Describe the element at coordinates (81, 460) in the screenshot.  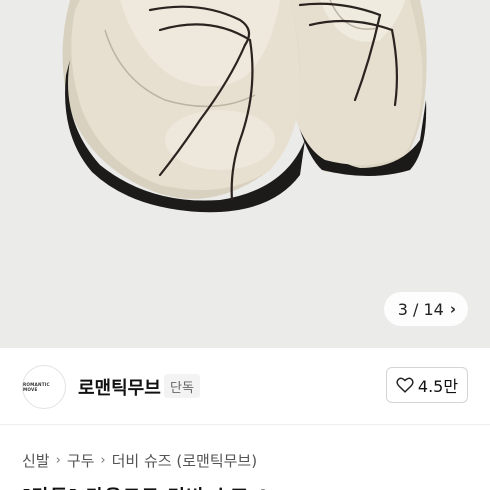
I see `breadcrumb-item-dress-shoes: 구두` at that location.